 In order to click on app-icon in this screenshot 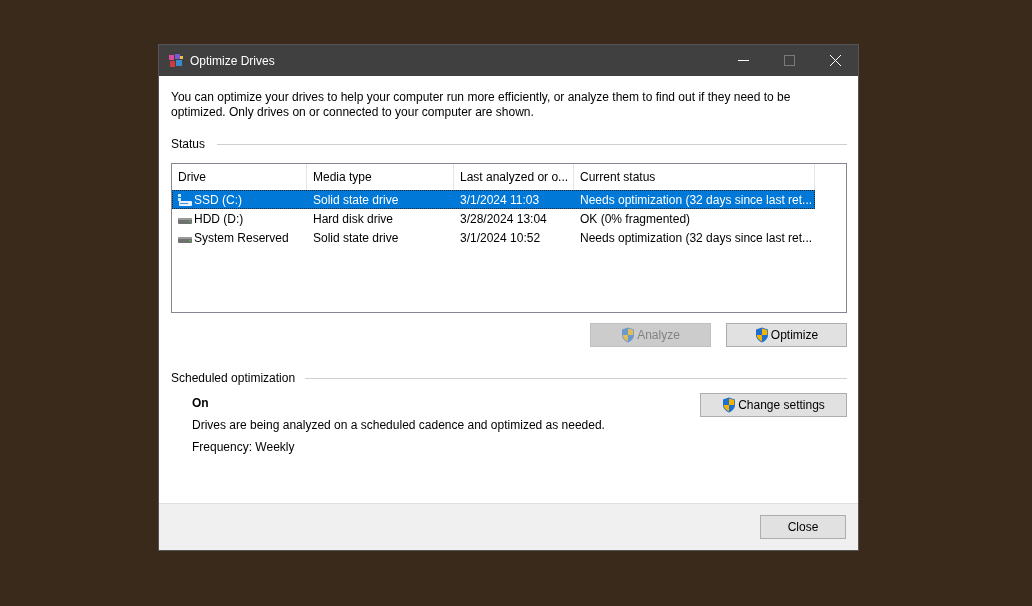, I will do `click(176, 60)`.